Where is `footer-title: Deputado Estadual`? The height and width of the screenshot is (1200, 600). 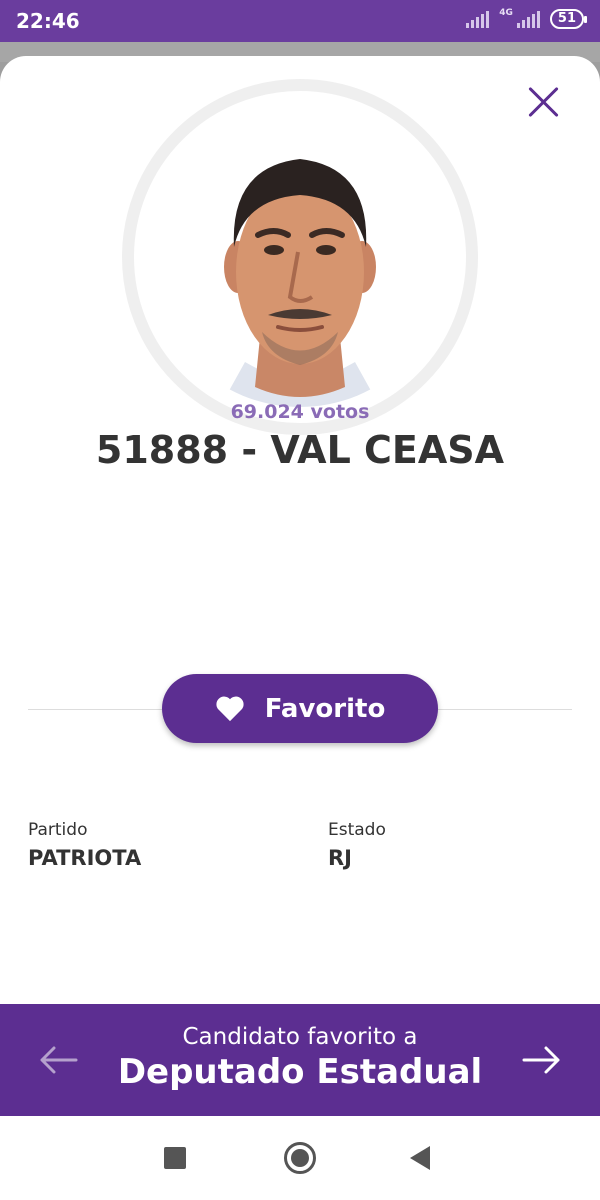 footer-title: Deputado Estadual is located at coordinates (300, 1072).